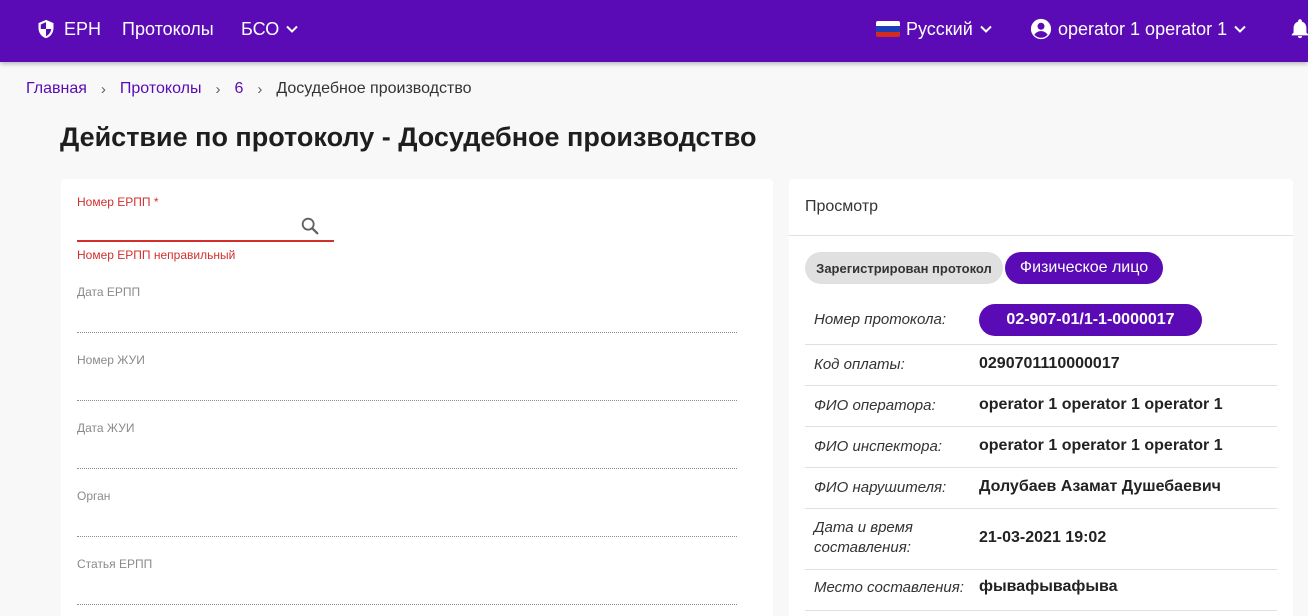 The width and height of the screenshot is (1308, 616). I want to click on organ-label: Орган, so click(94, 496).